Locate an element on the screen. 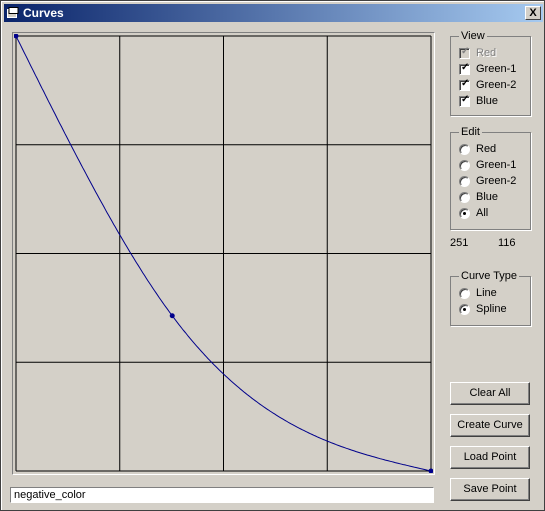  view-checkbox-green-1: ✓ Green-1 is located at coordinates (488, 69).